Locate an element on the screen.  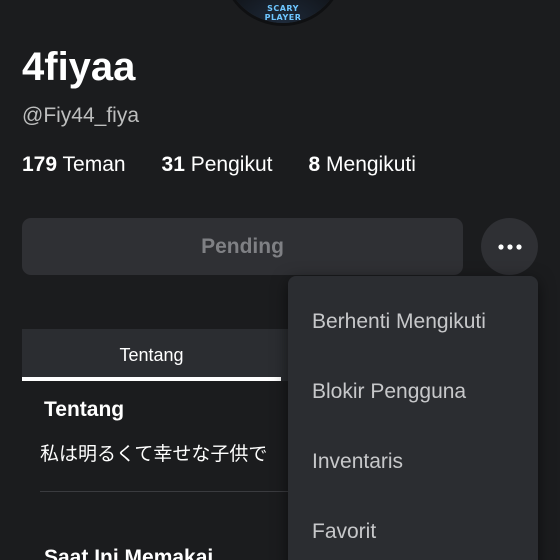
menu-item-unfollow: Berhenti Mengikuti is located at coordinates (399, 322).